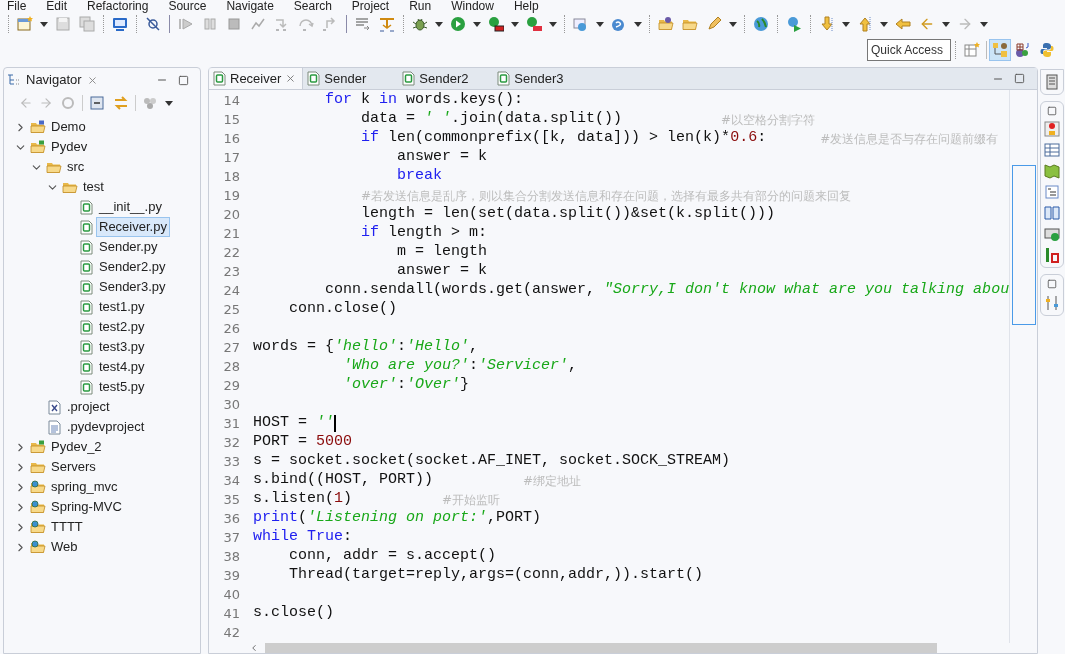  What do you see at coordinates (827, 24) in the screenshot?
I see `next-annotation-icon` at bounding box center [827, 24].